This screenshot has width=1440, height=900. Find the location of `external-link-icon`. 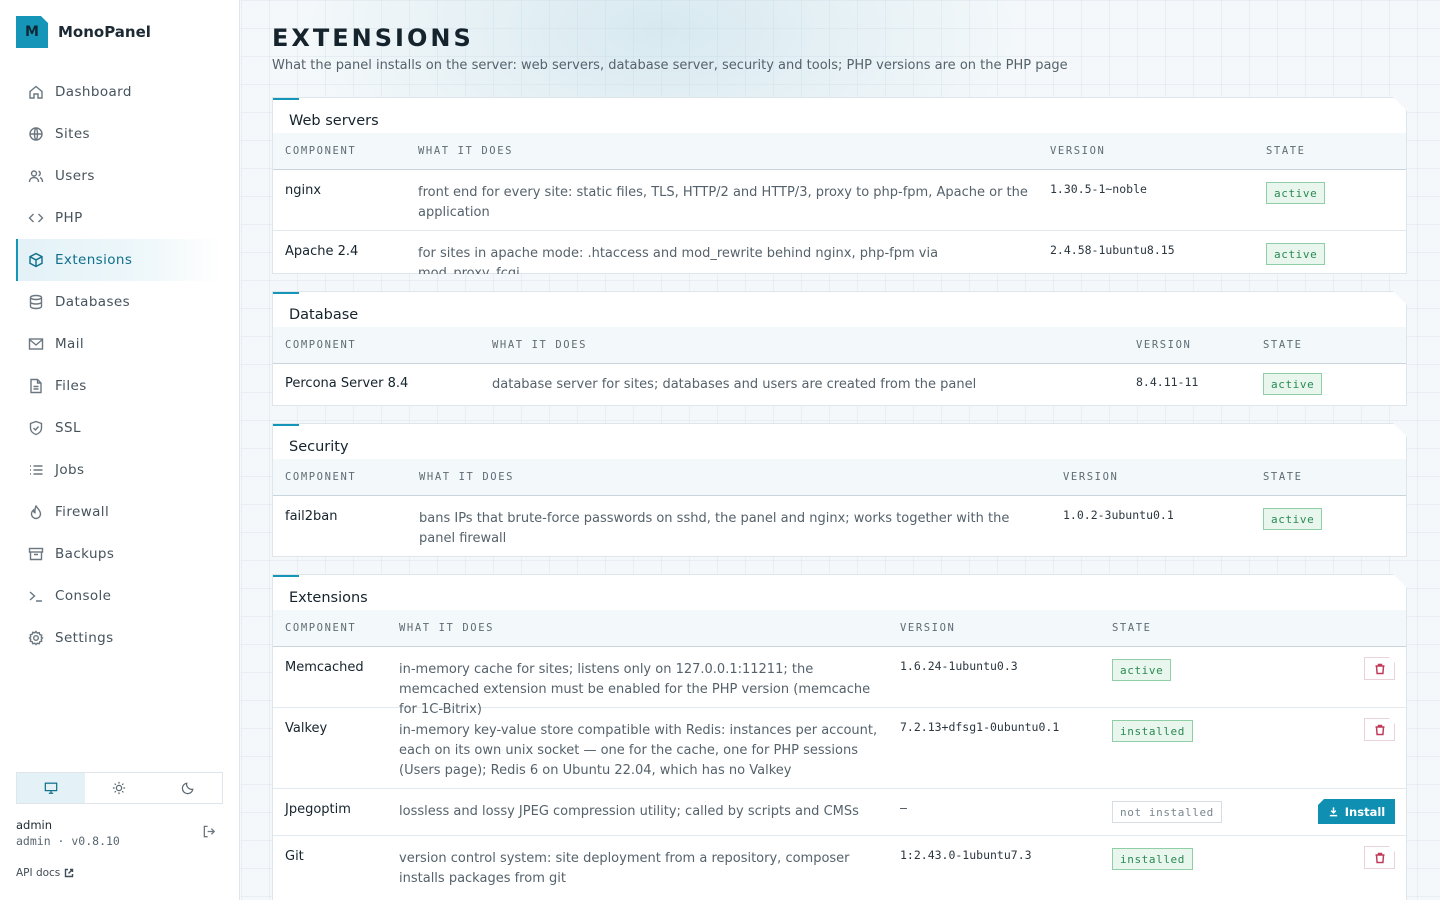

external-link-icon is located at coordinates (69, 873).